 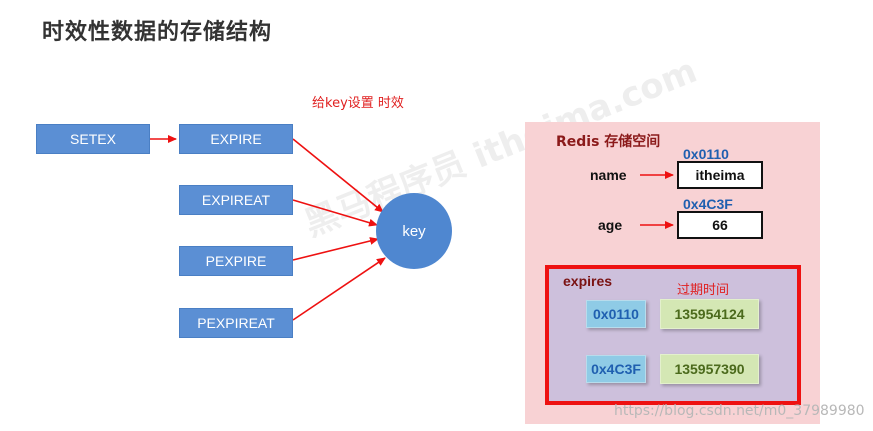 What do you see at coordinates (588, 281) in the screenshot?
I see `expires-label: expires` at bounding box center [588, 281].